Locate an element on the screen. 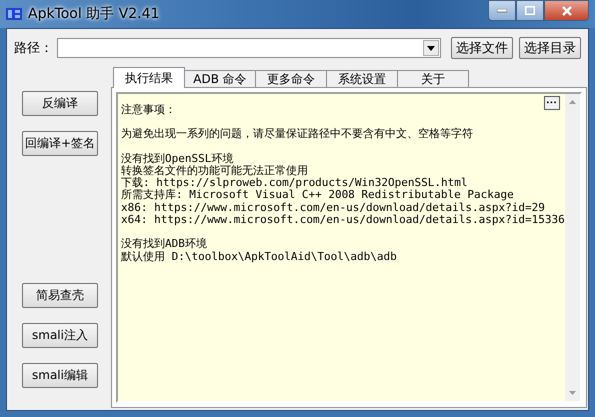 The height and width of the screenshot is (417, 595). log-line: 没有找到OpenSSL环境 is located at coordinates (177, 158).